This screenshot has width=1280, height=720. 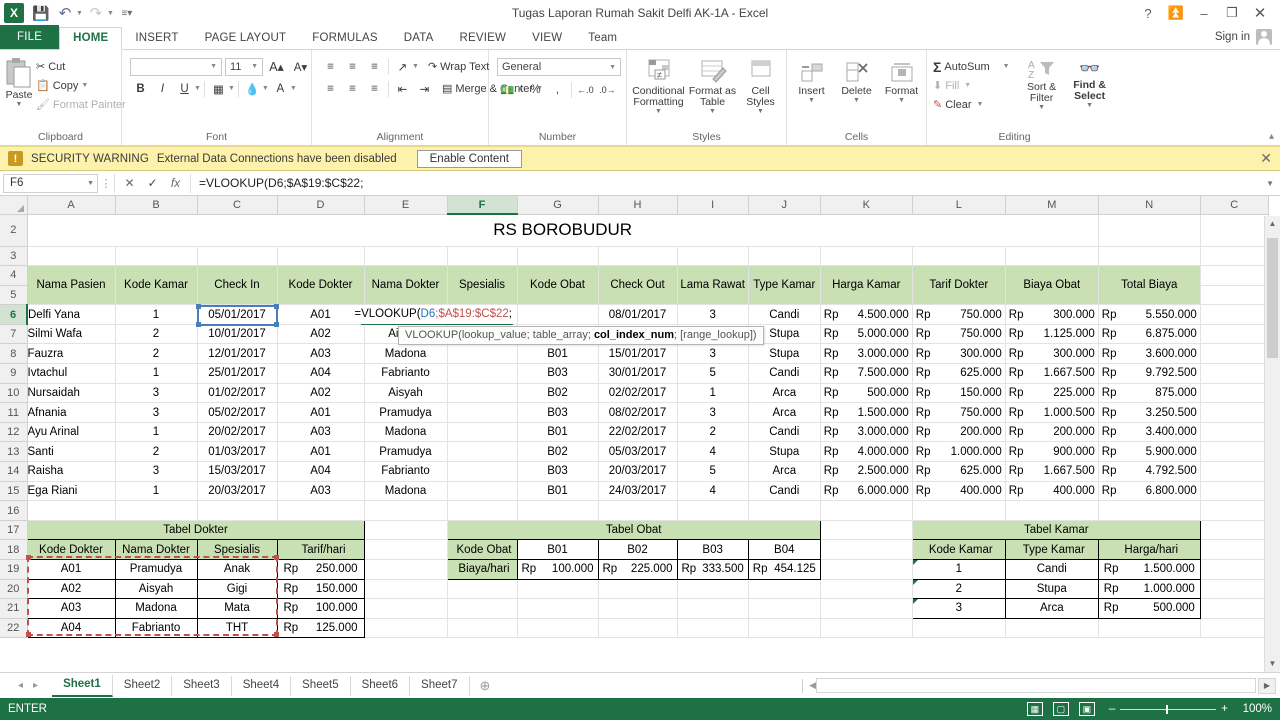 What do you see at coordinates (959, 452) in the screenshot?
I see `cell-tarif-dokter: Rp 1.000.000` at bounding box center [959, 452].